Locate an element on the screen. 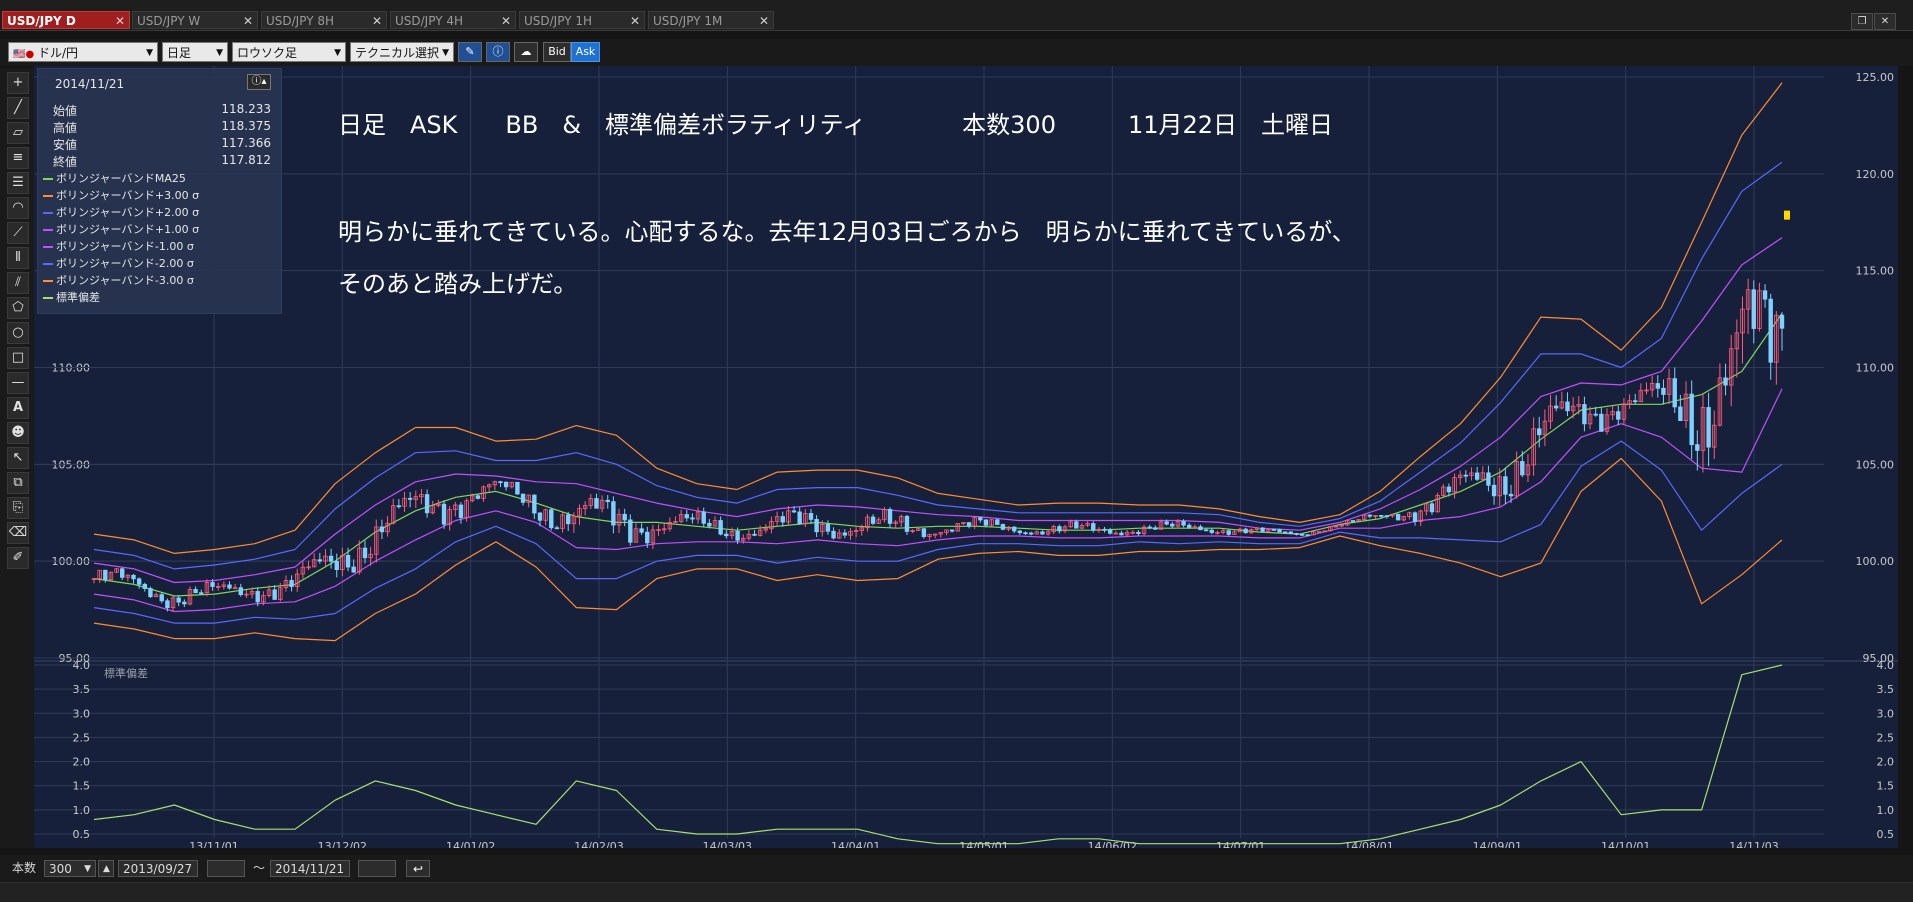  fan-icon: ⟋ is located at coordinates (18, 233).